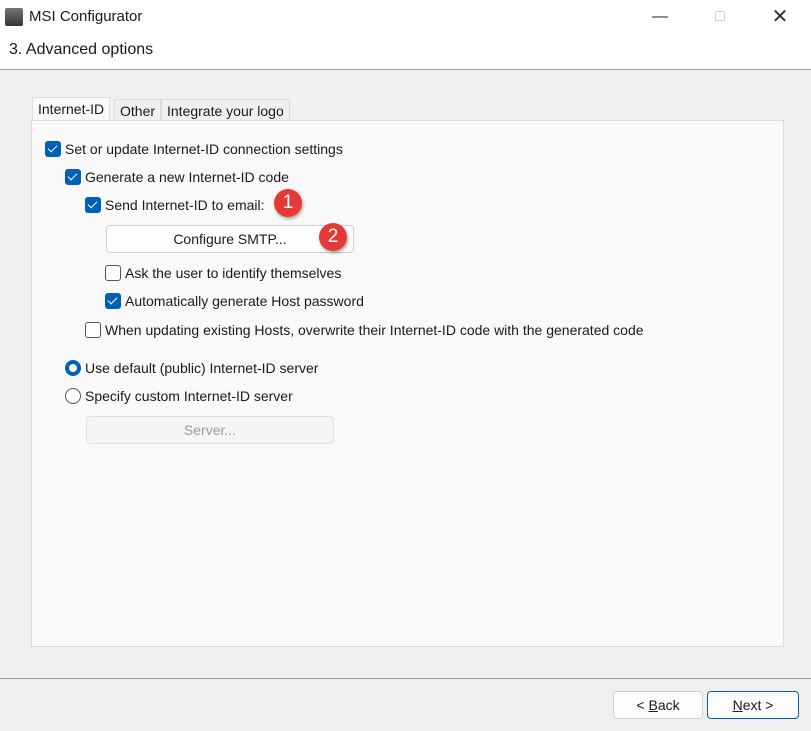 This screenshot has height=731, width=811. I want to click on send-email-label: Send Internet-ID to email:, so click(185, 205).